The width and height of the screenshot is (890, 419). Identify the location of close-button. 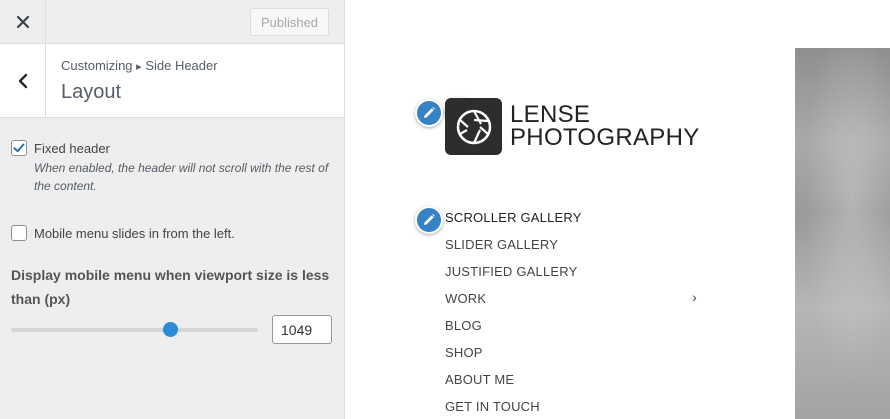
(23, 22).